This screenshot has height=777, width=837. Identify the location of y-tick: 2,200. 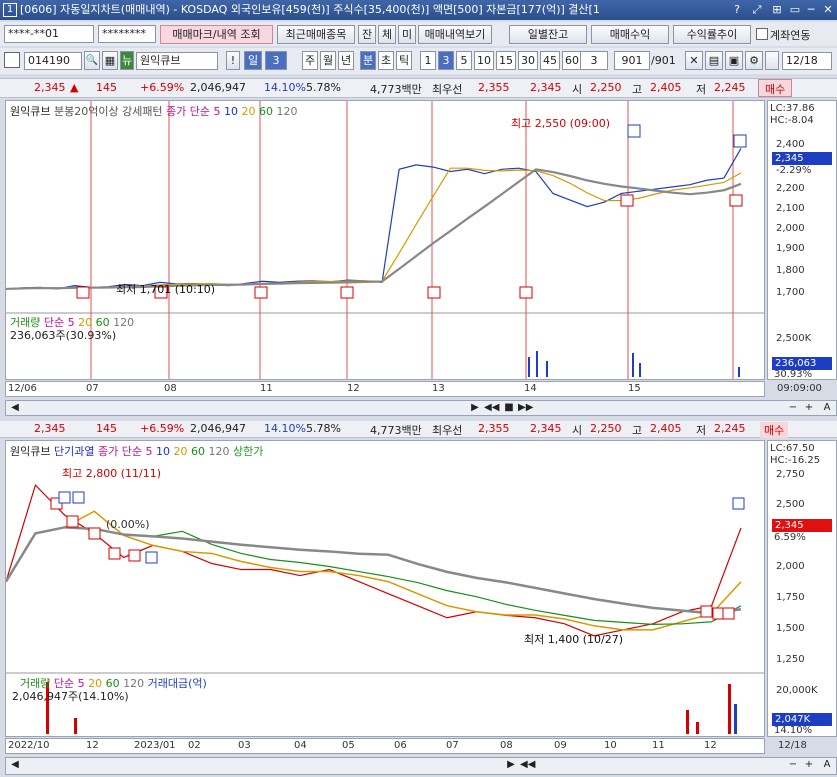
(790, 188).